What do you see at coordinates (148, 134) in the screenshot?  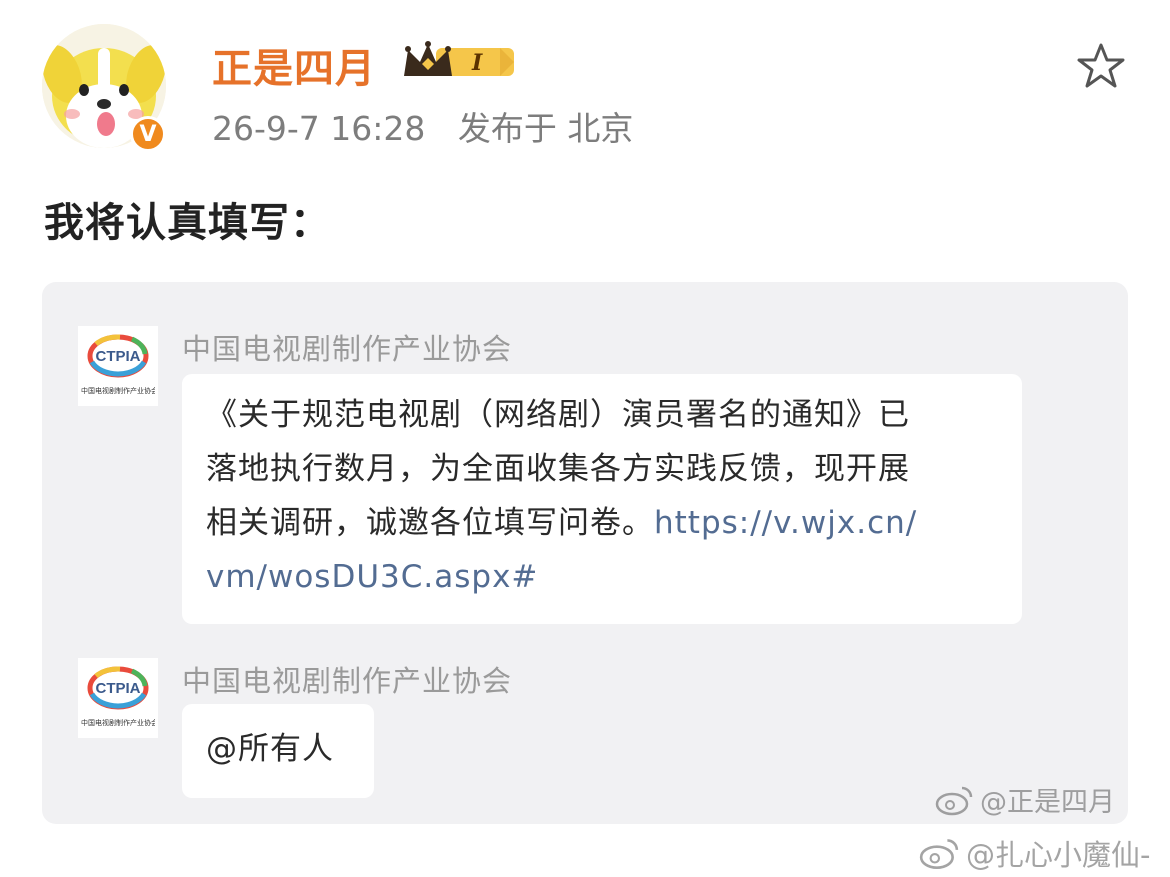 I see `verified-badge-icon: V` at bounding box center [148, 134].